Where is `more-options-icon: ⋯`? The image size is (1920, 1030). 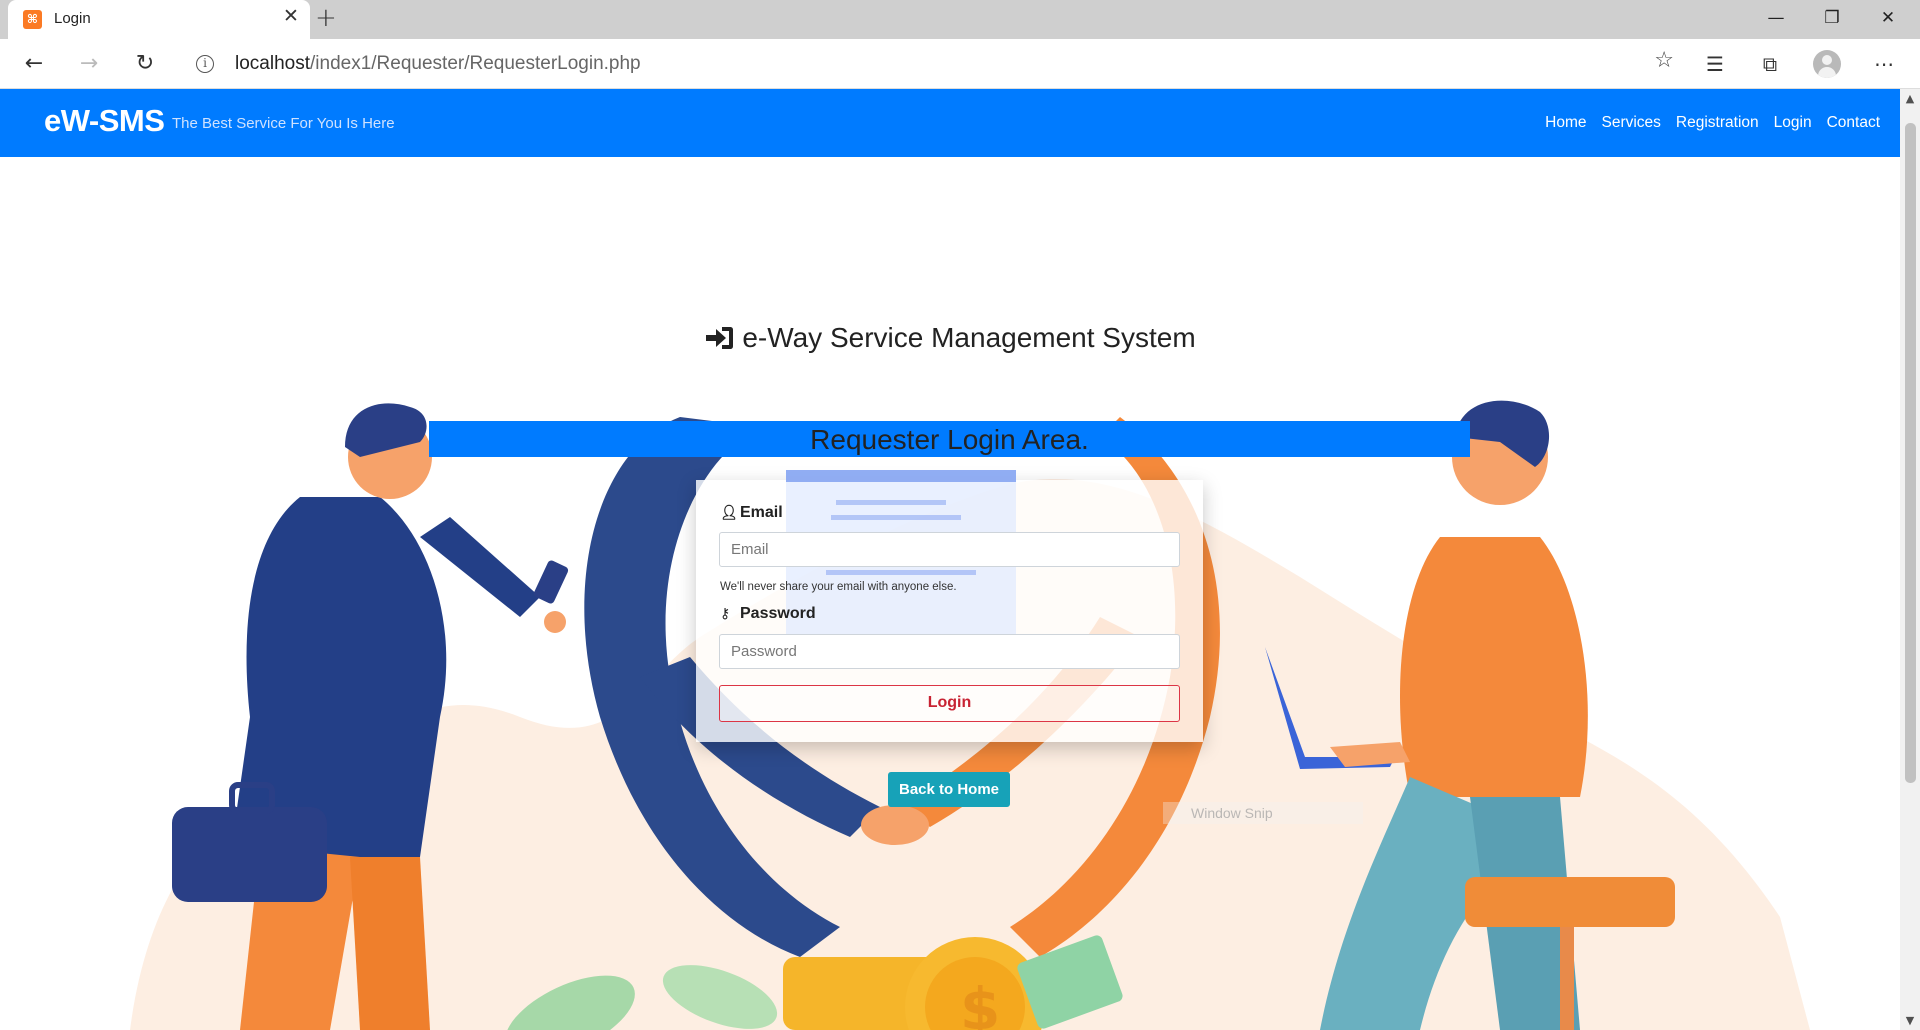 more-options-icon: ⋯ is located at coordinates (1884, 64).